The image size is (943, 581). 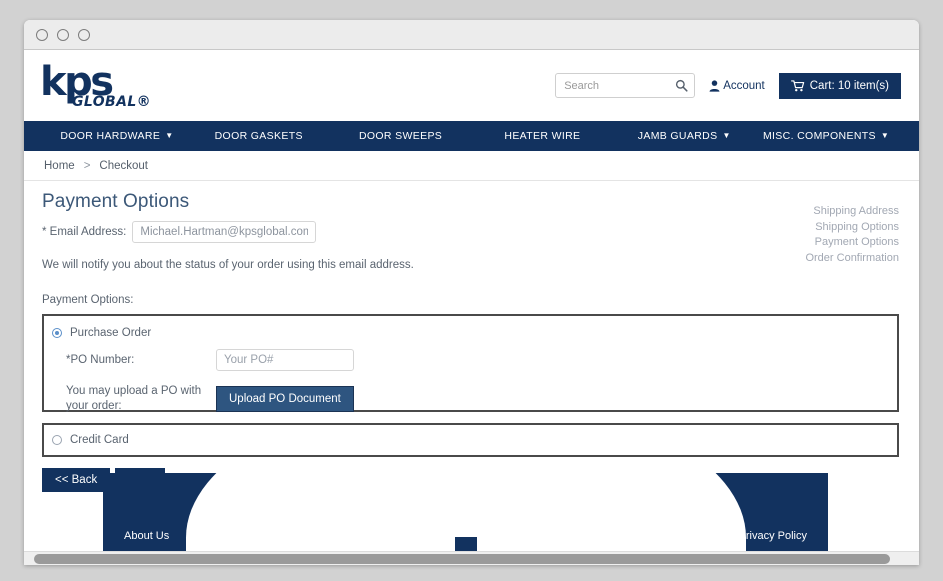 I want to click on nav-item-heater-wire: HEATER WIRE, so click(x=542, y=136).